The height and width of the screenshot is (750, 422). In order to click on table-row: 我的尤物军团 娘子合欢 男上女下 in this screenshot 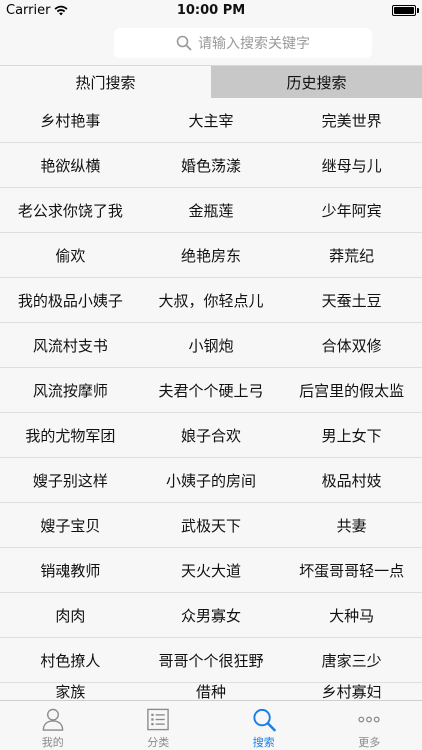, I will do `click(211, 435)`.